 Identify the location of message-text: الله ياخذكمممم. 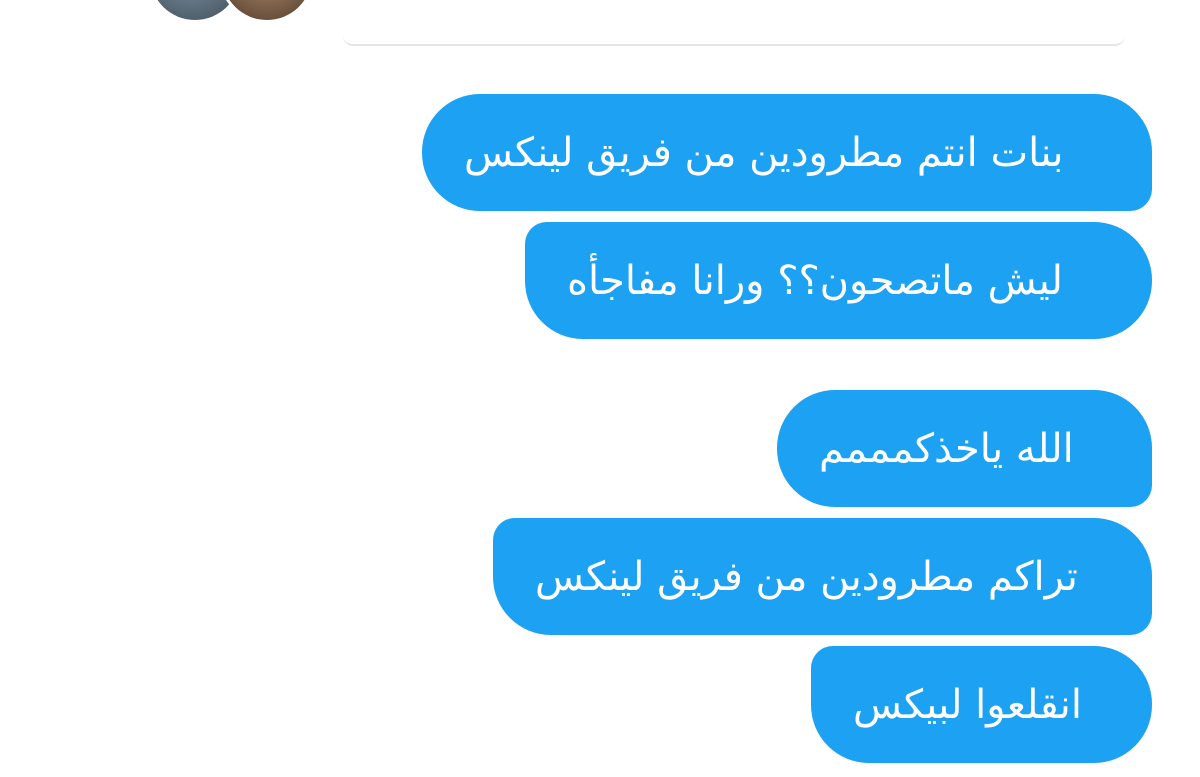
(946, 448).